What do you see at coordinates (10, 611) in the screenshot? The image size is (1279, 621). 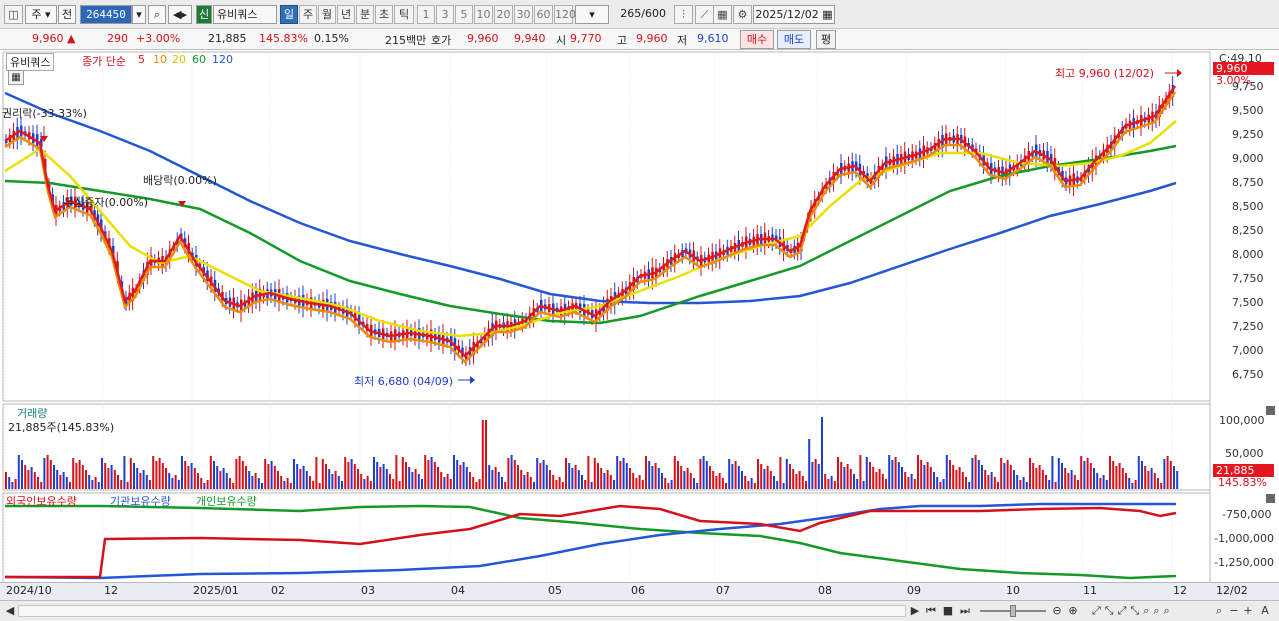 I see `scroll-left-icon: ◀` at bounding box center [10, 611].